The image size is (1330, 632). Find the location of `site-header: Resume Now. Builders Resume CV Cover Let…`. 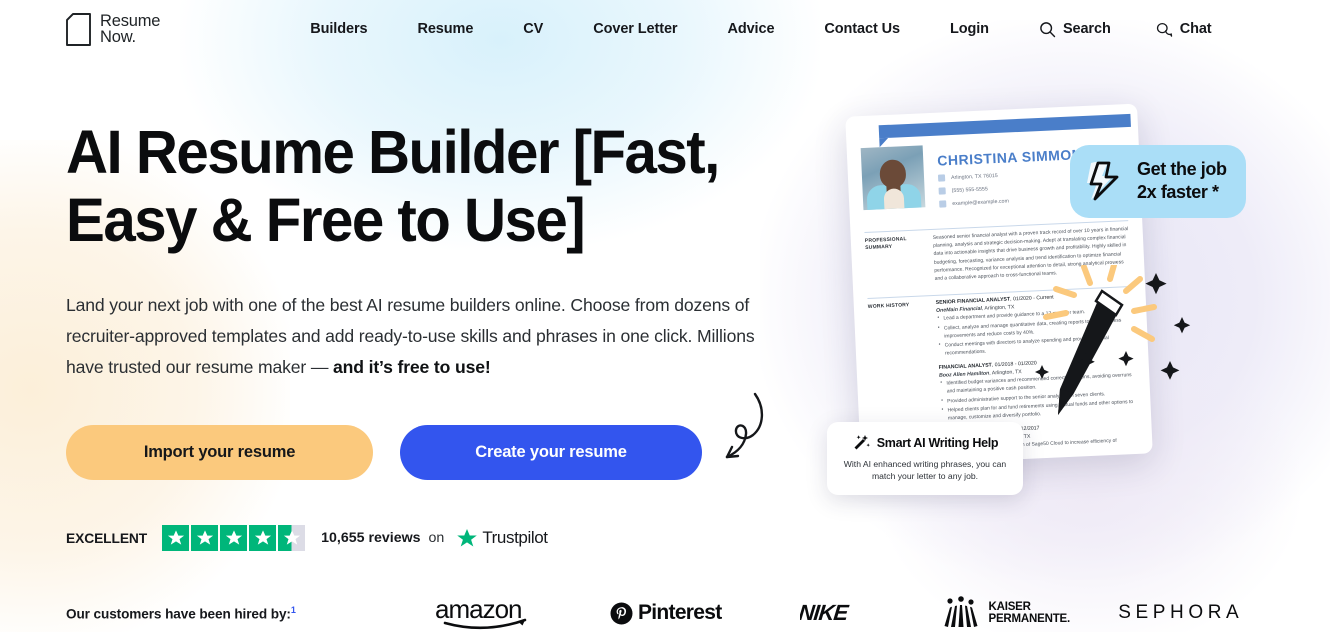

site-header: Resume Now. Builders Resume CV Cover Let… is located at coordinates (665, 29).